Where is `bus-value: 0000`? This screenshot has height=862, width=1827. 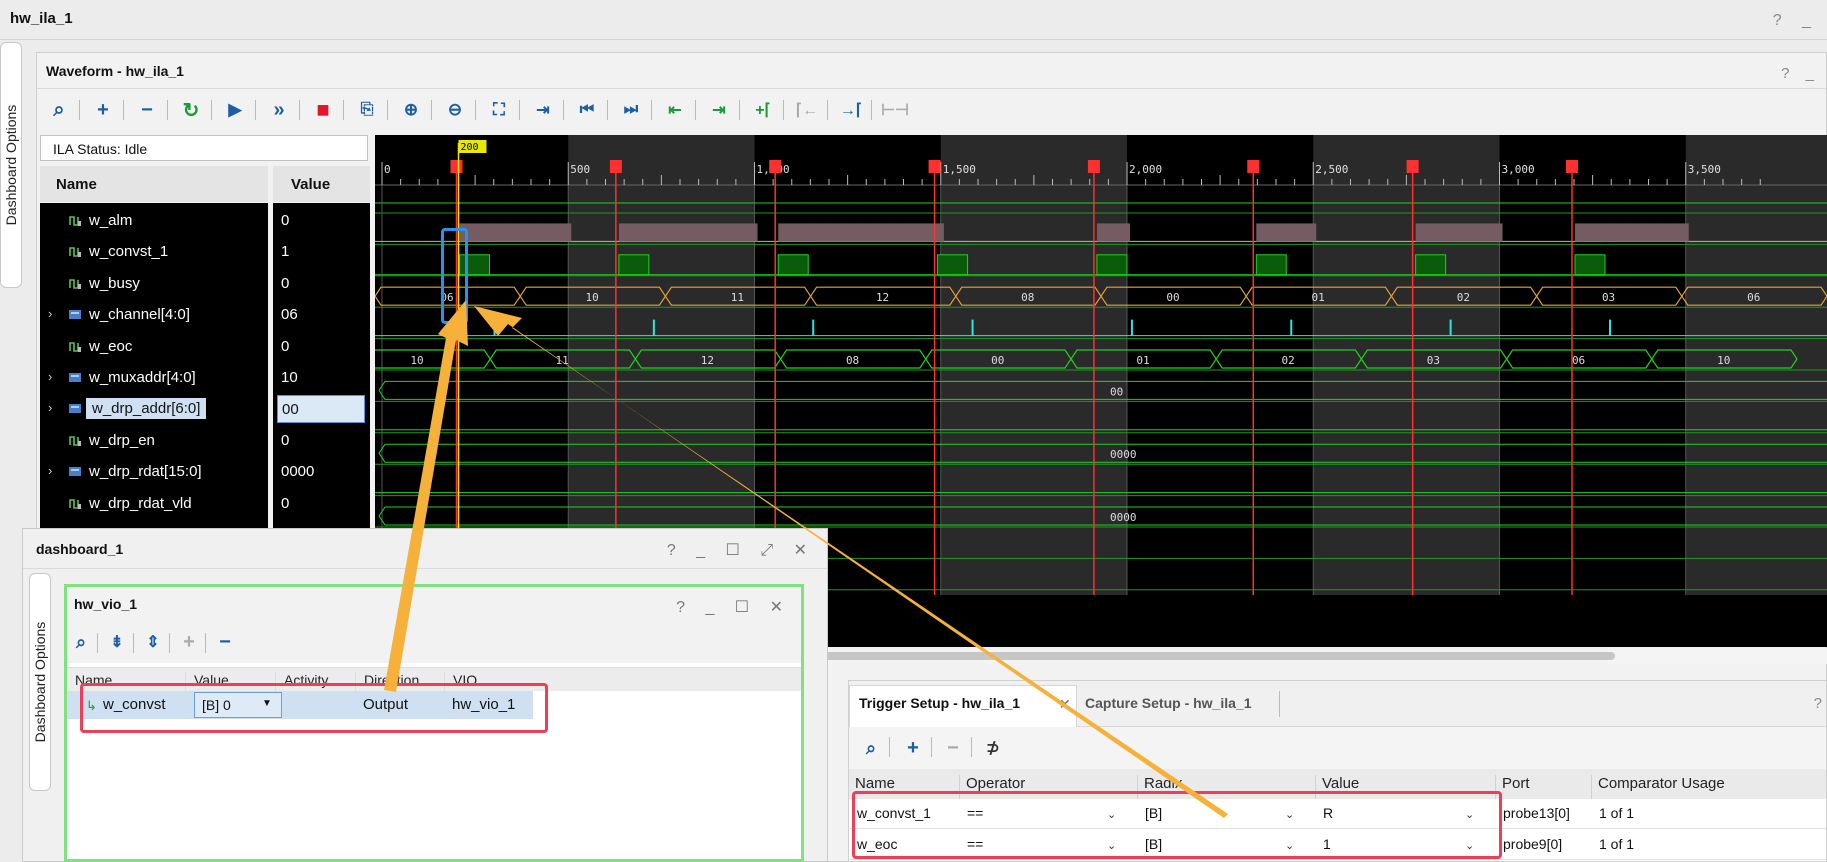
bus-value: 0000 is located at coordinates (1123, 454).